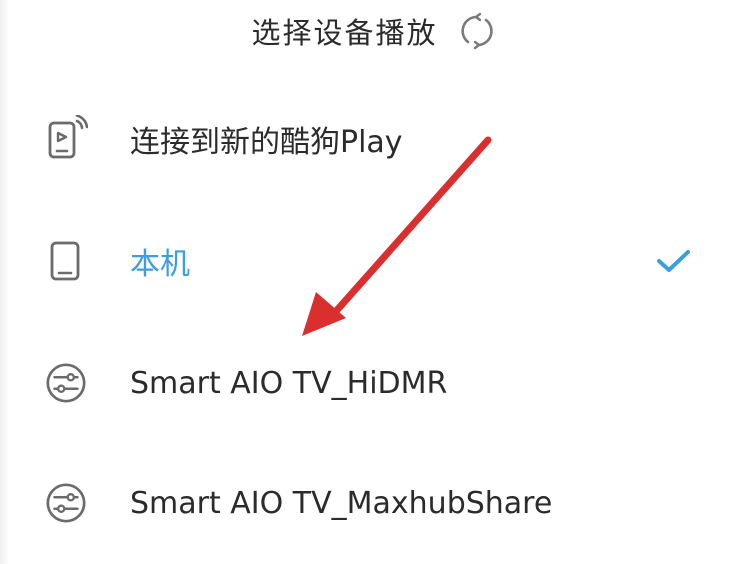  I want to click on device-label: Smart AIO TV_MaxhubShare, so click(341, 503).